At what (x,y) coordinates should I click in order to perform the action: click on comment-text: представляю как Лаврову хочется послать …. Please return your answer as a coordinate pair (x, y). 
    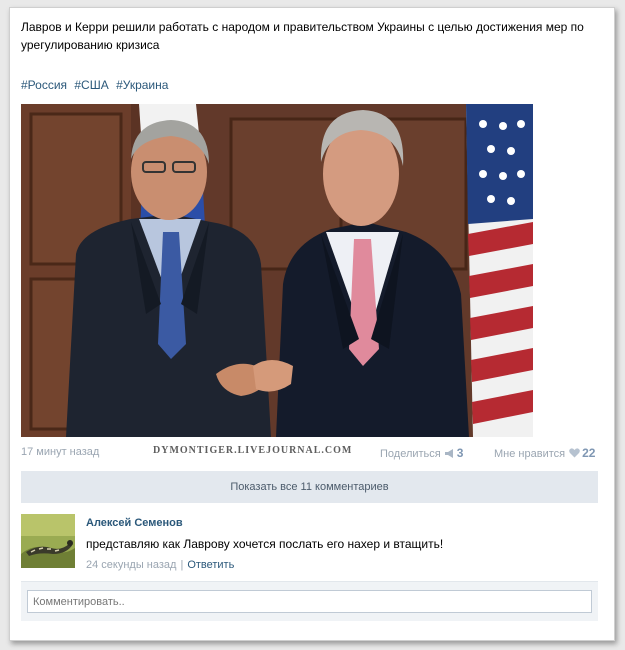
    Looking at the image, I should click on (265, 544).